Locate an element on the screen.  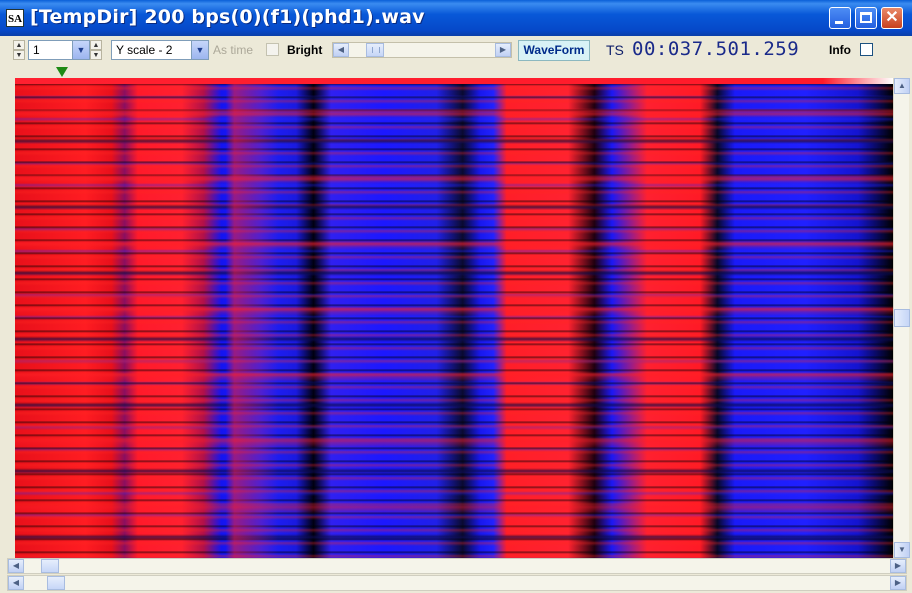
close-icon: ✕ is located at coordinates (892, 17).